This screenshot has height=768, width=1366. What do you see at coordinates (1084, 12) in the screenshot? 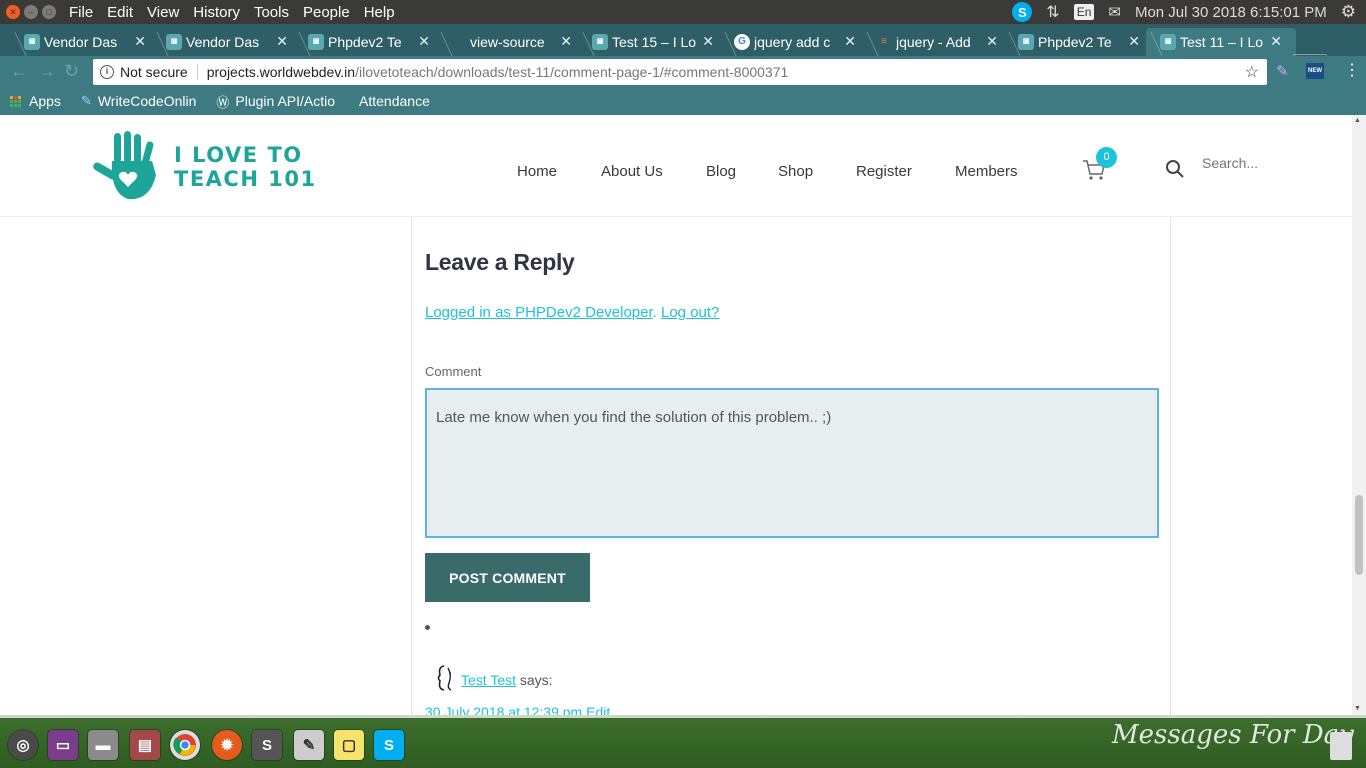
I see `keyboard-language: En` at bounding box center [1084, 12].